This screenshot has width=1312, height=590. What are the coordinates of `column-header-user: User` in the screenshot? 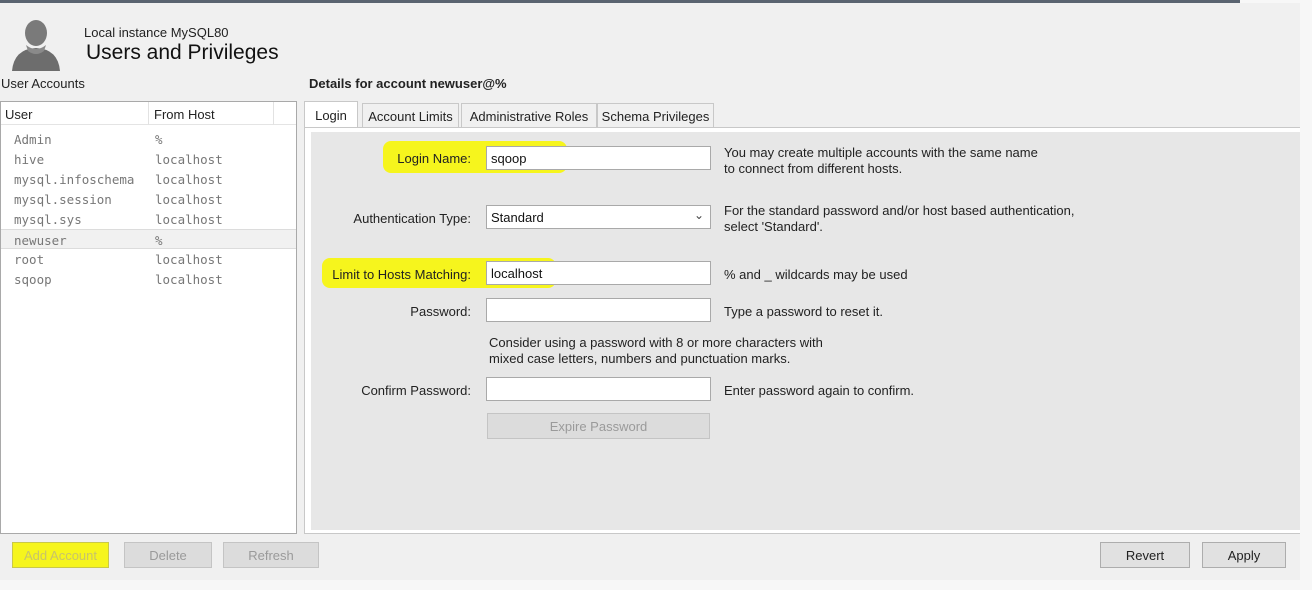 It's located at (18, 114).